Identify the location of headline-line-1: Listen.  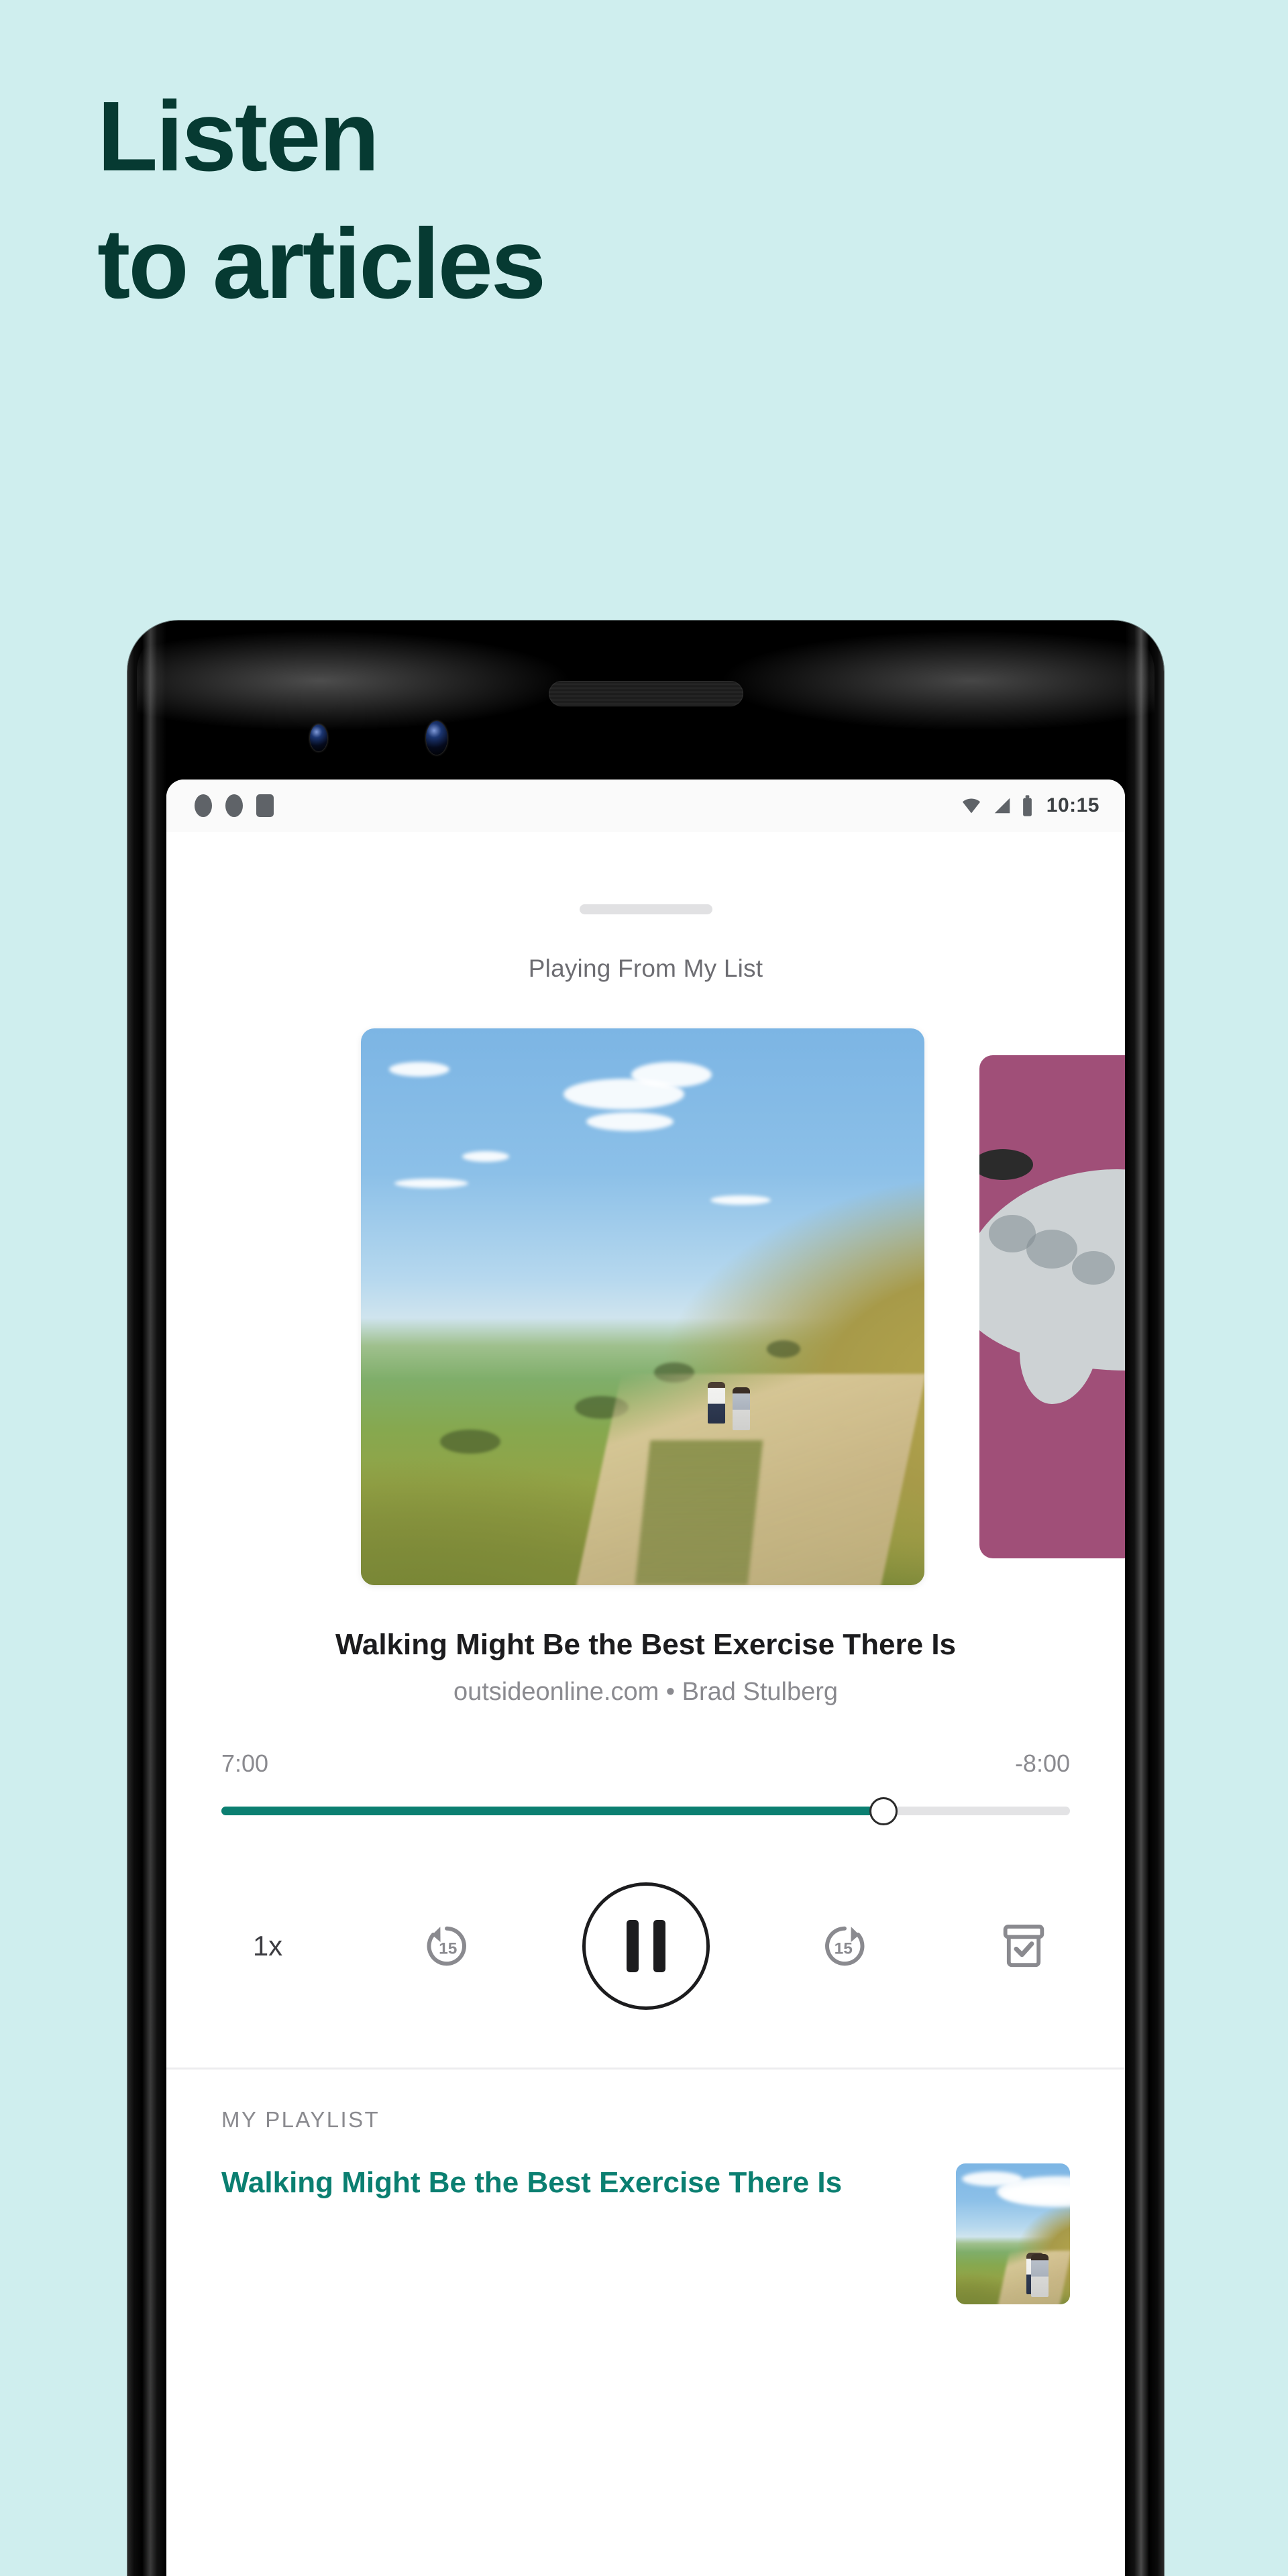
(238, 136).